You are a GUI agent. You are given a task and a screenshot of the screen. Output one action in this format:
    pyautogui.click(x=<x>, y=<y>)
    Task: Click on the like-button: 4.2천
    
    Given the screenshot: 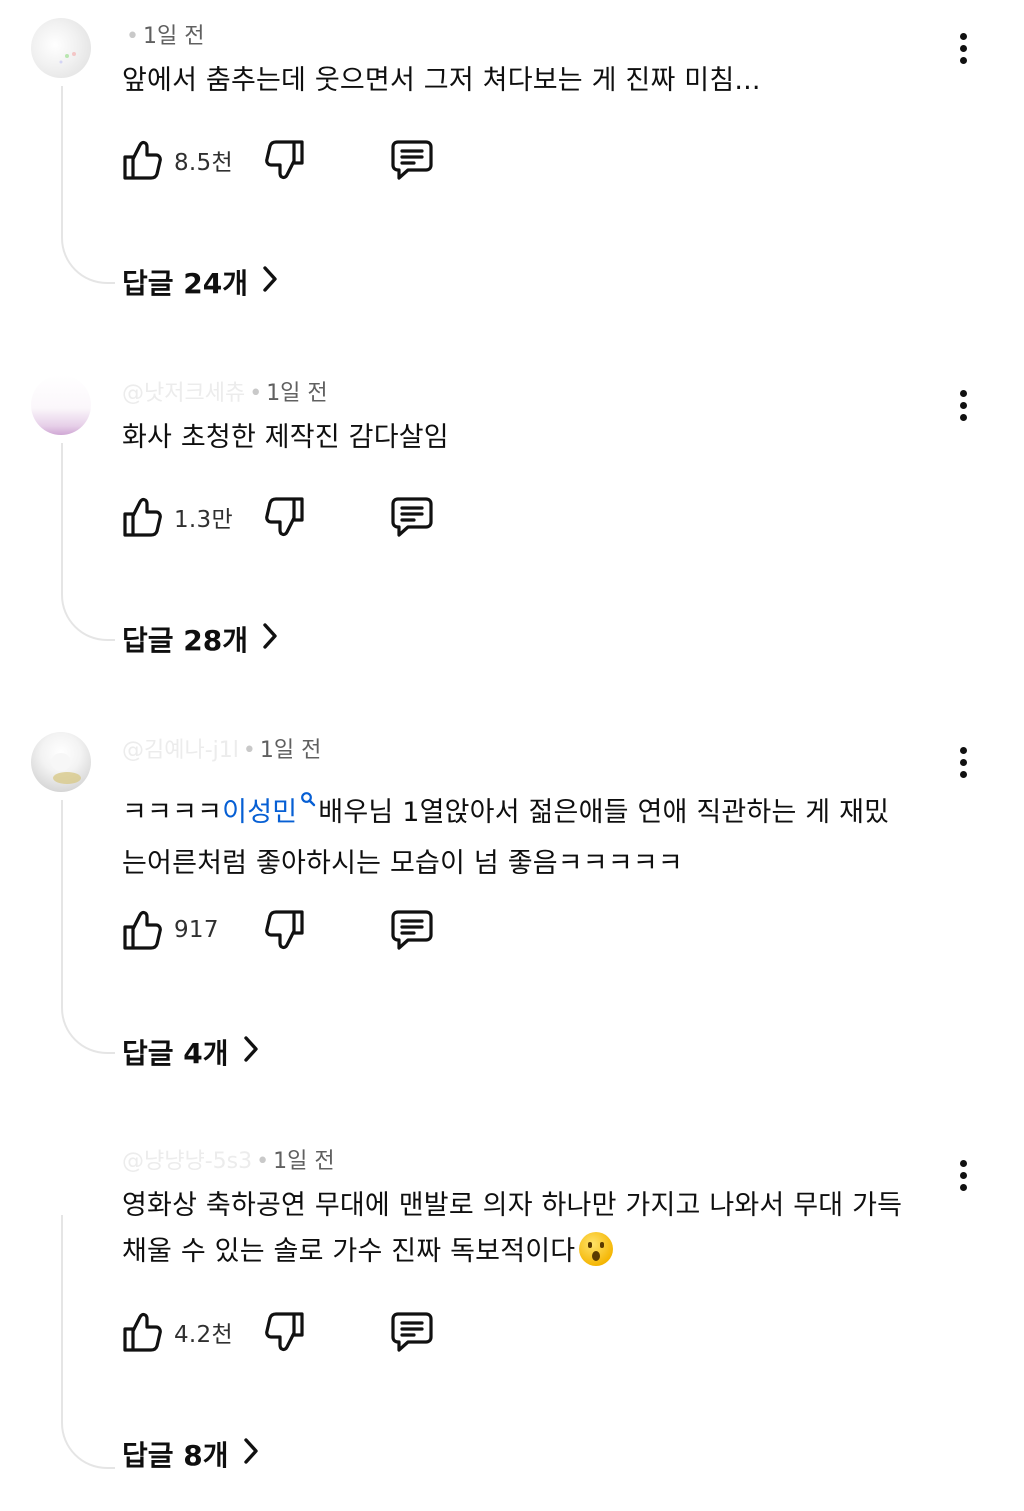 What is the action you would take?
    pyautogui.click(x=177, y=1332)
    